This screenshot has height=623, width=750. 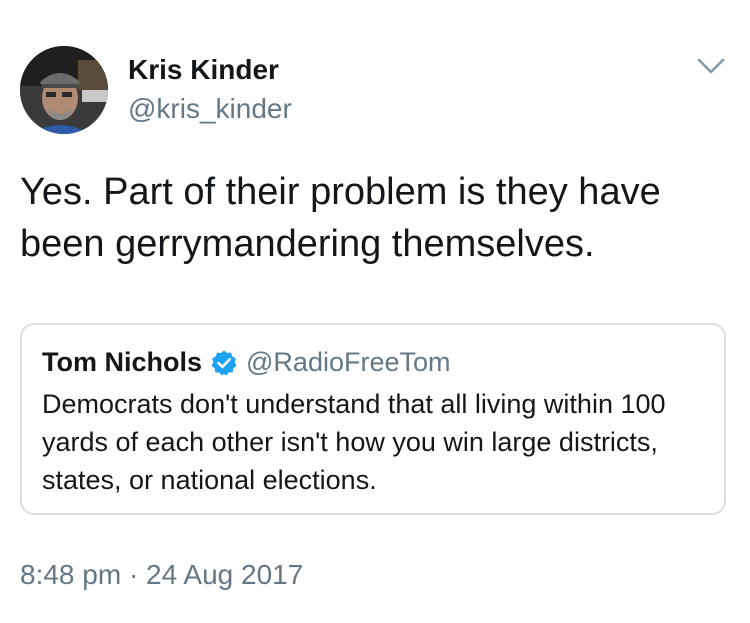 I want to click on quoted-author-handle: @RadioFreeTom, so click(x=348, y=362).